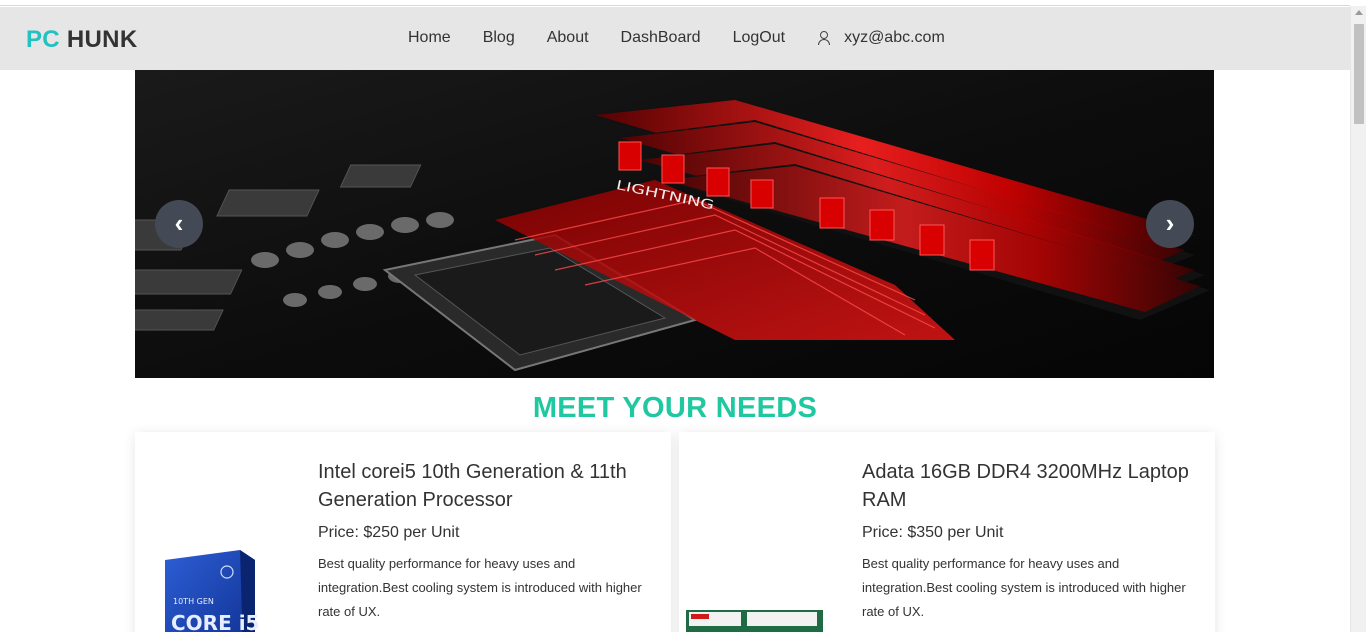 Image resolution: width=1366 pixels, height=632 pixels. What do you see at coordinates (389, 532) in the screenshot?
I see `product-price: Price: $250 per Unit` at bounding box center [389, 532].